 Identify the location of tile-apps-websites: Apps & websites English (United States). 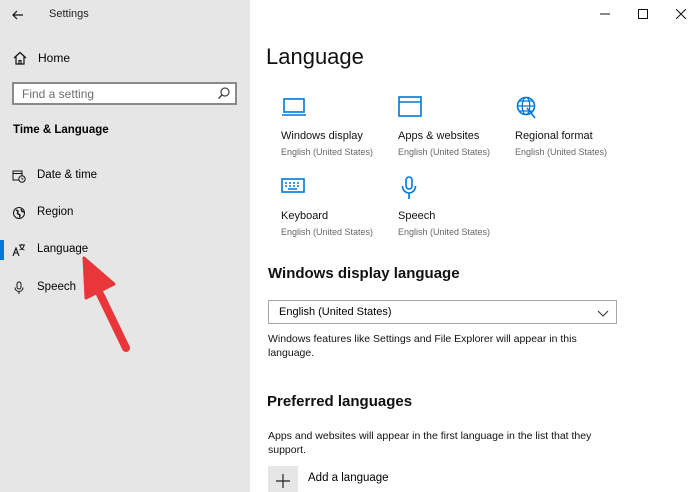
(453, 131).